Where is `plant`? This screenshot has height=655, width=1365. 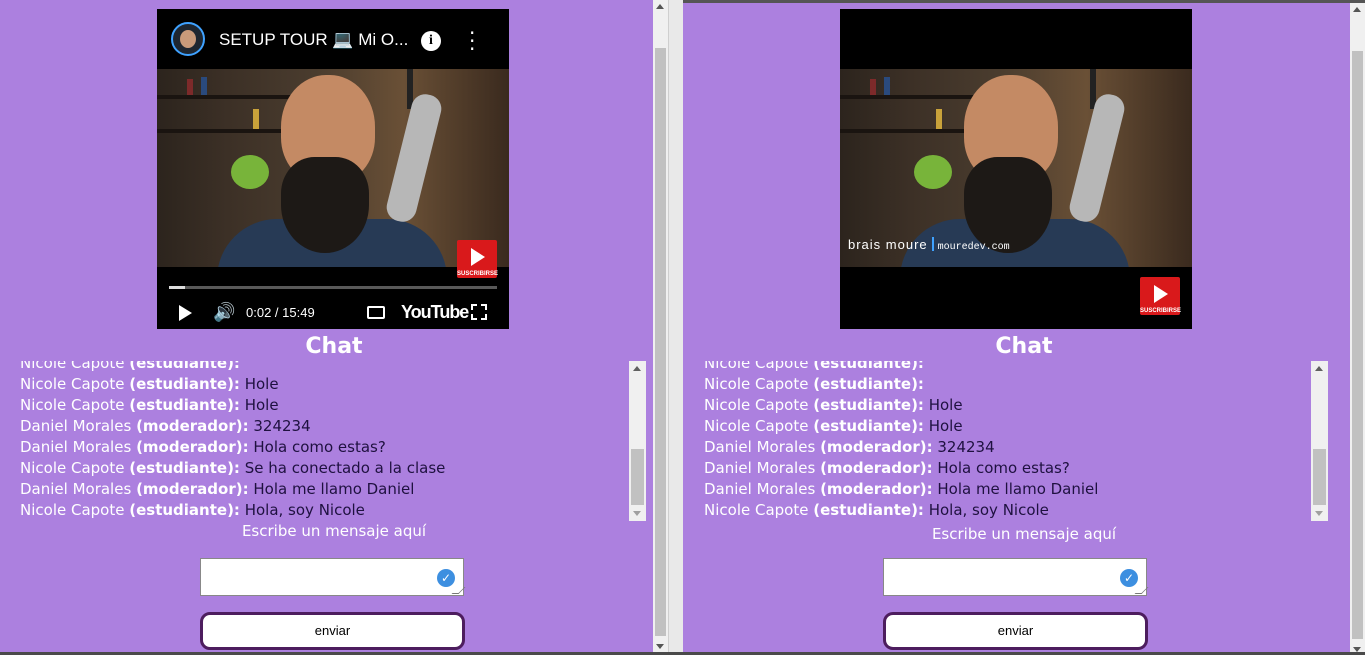
plant is located at coordinates (250, 172).